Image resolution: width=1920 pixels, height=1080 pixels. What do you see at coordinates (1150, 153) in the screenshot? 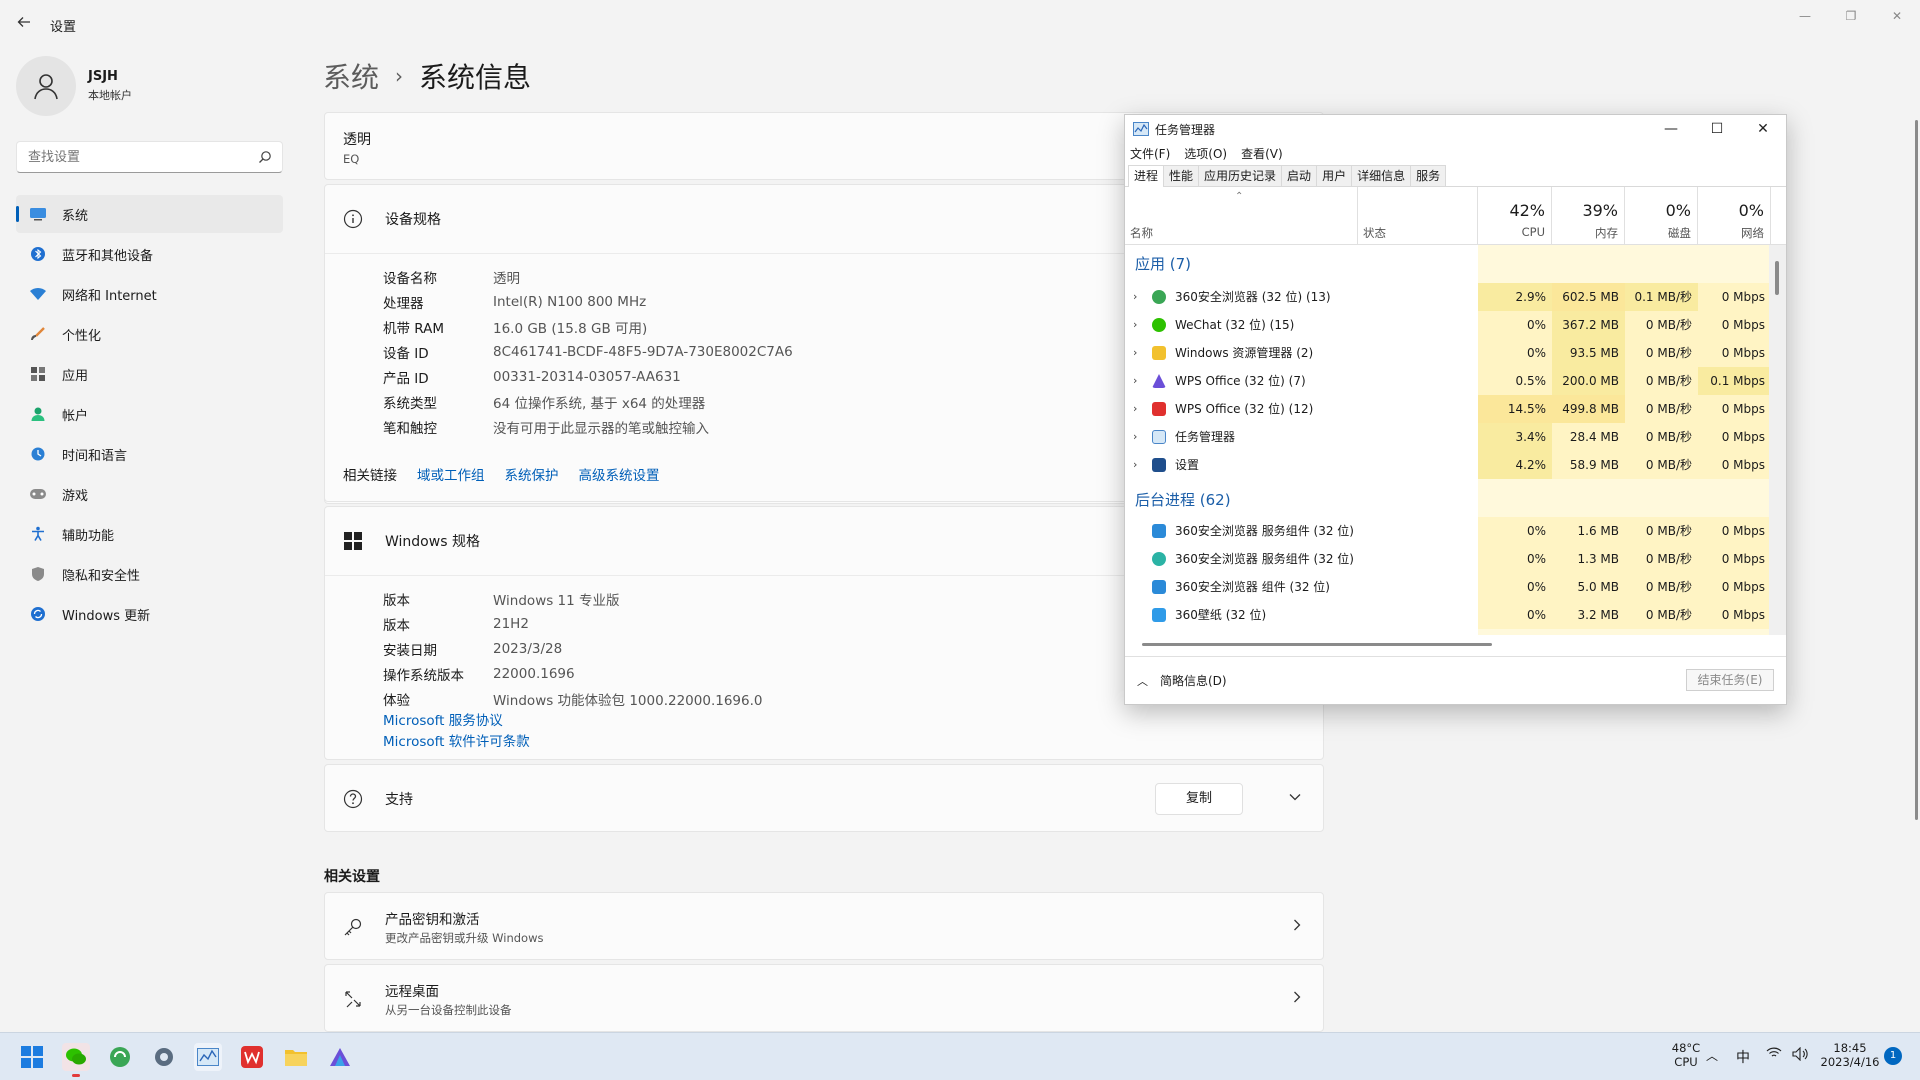
I see `menu-file: 文件(F)` at bounding box center [1150, 153].